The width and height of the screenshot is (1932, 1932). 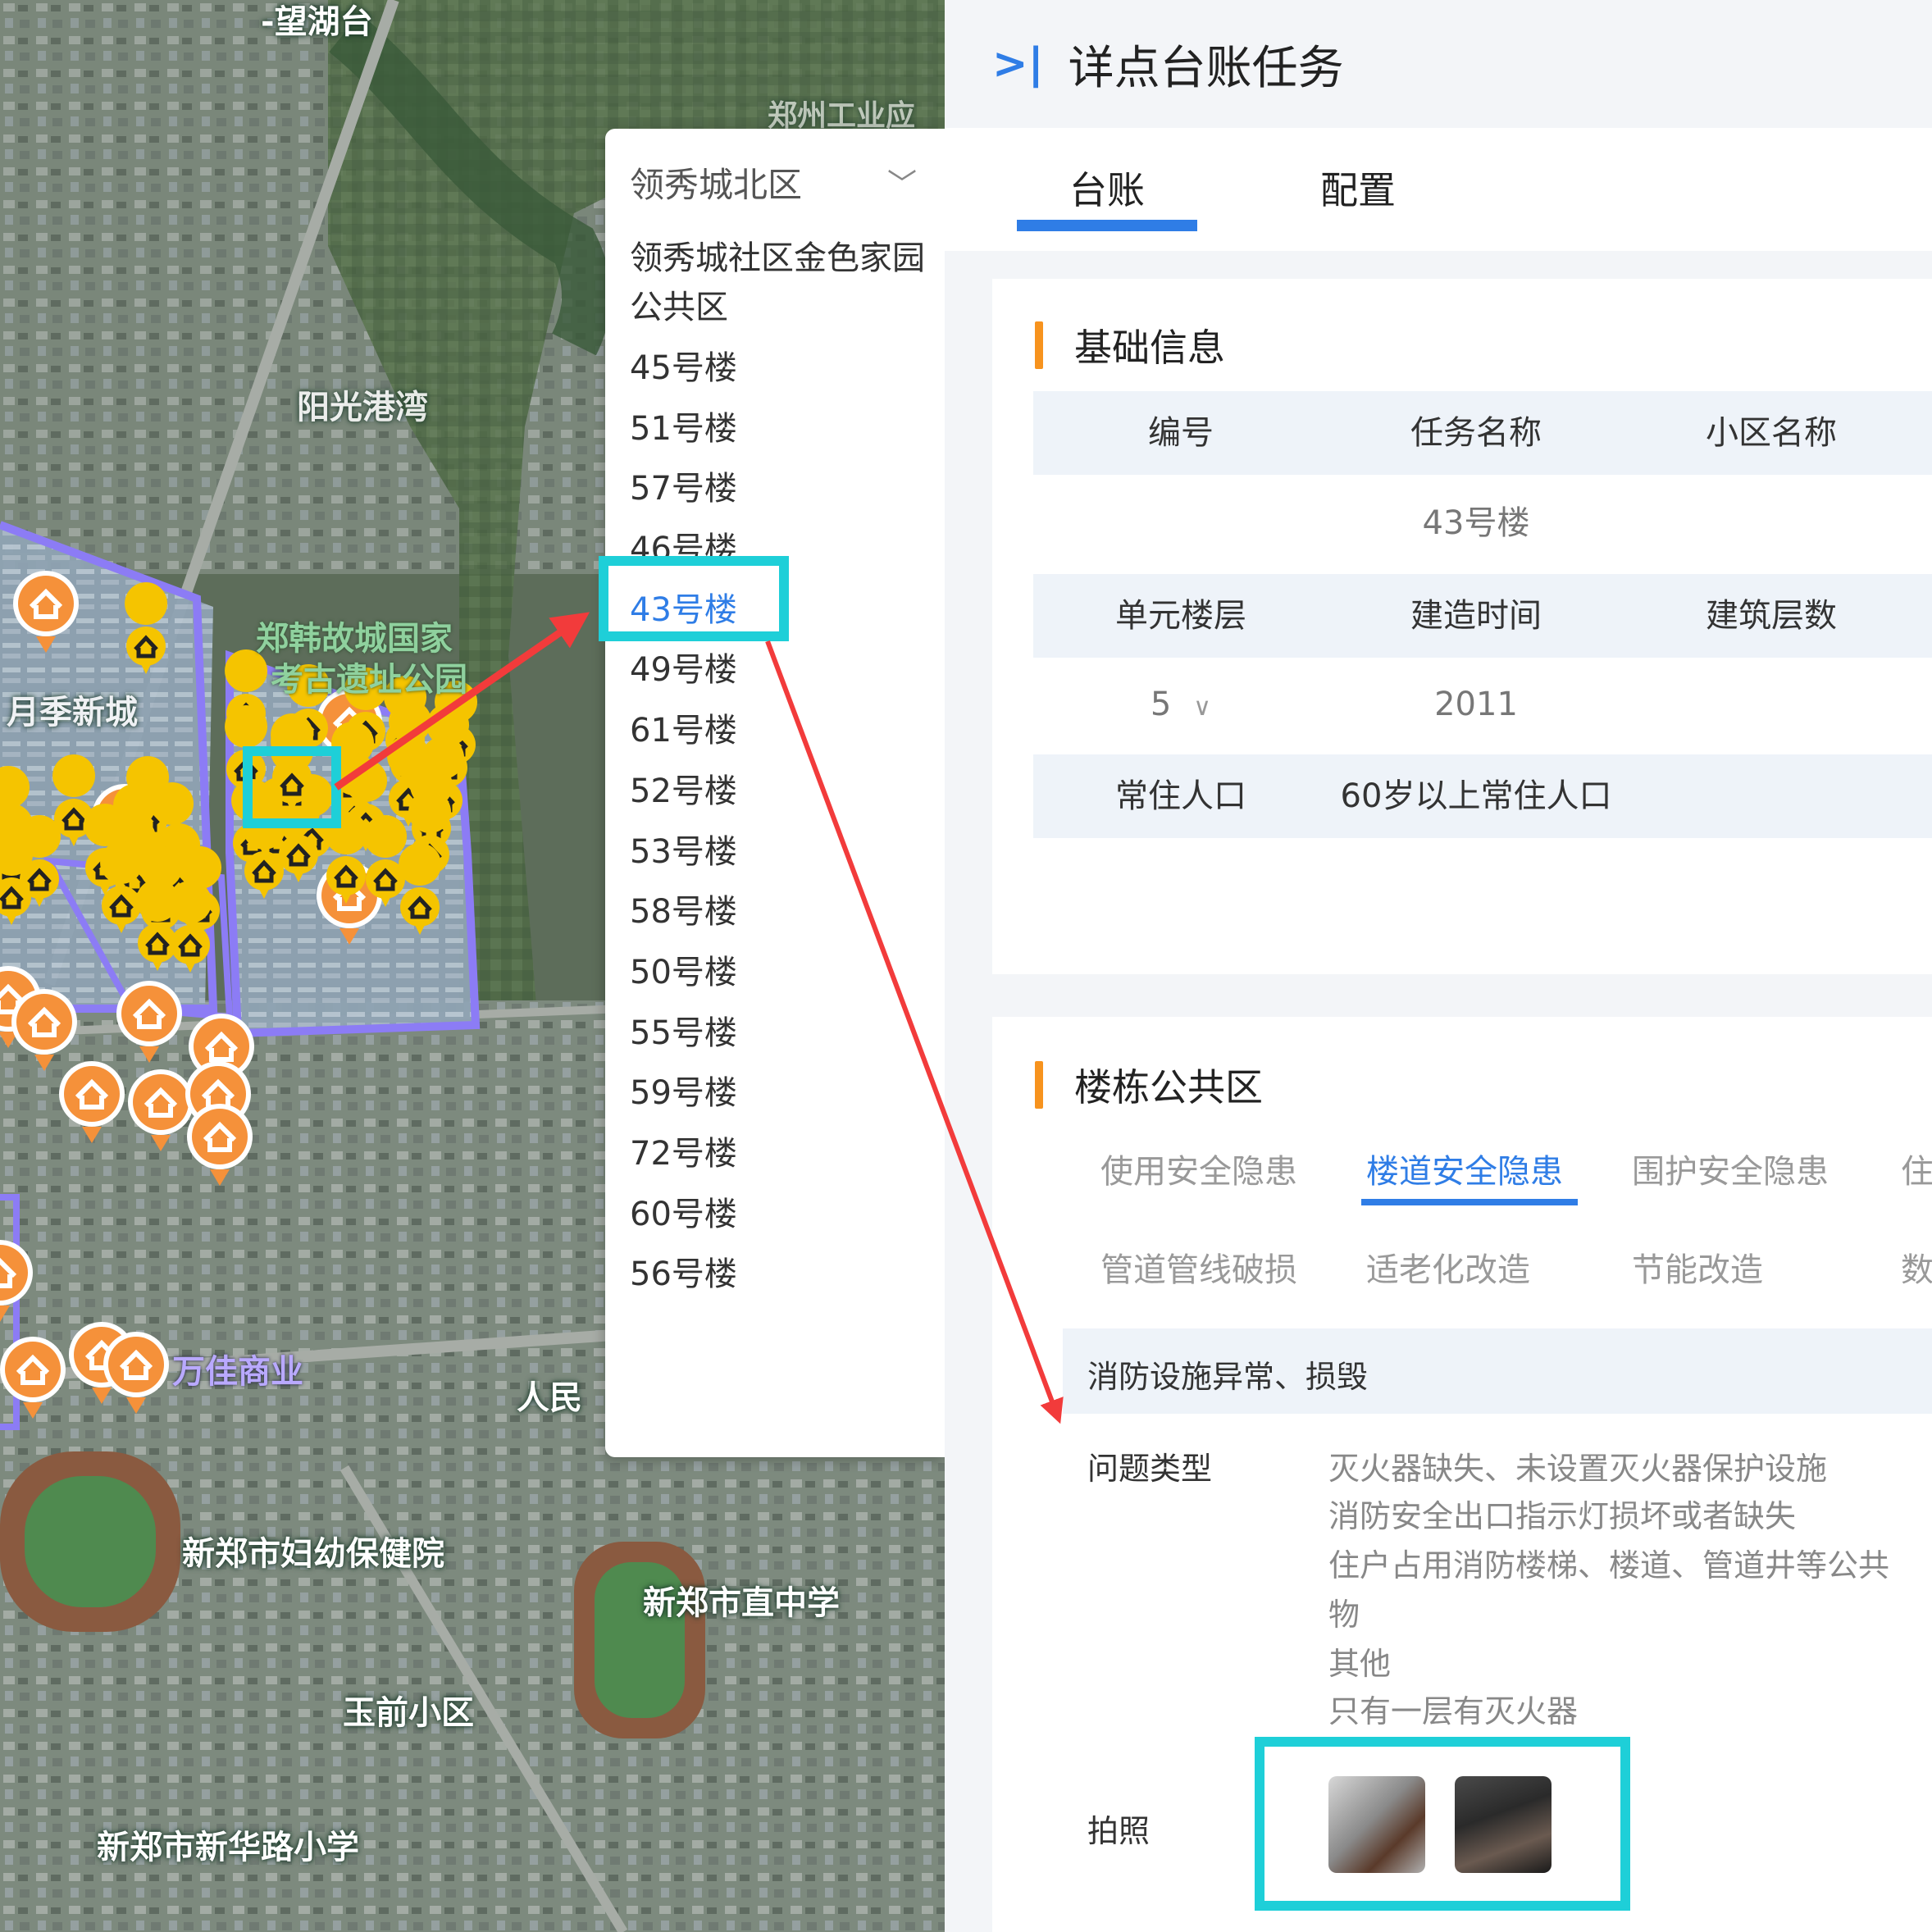 What do you see at coordinates (462, 701) in the screenshot?
I see `arrow-pin-to-option` at bounding box center [462, 701].